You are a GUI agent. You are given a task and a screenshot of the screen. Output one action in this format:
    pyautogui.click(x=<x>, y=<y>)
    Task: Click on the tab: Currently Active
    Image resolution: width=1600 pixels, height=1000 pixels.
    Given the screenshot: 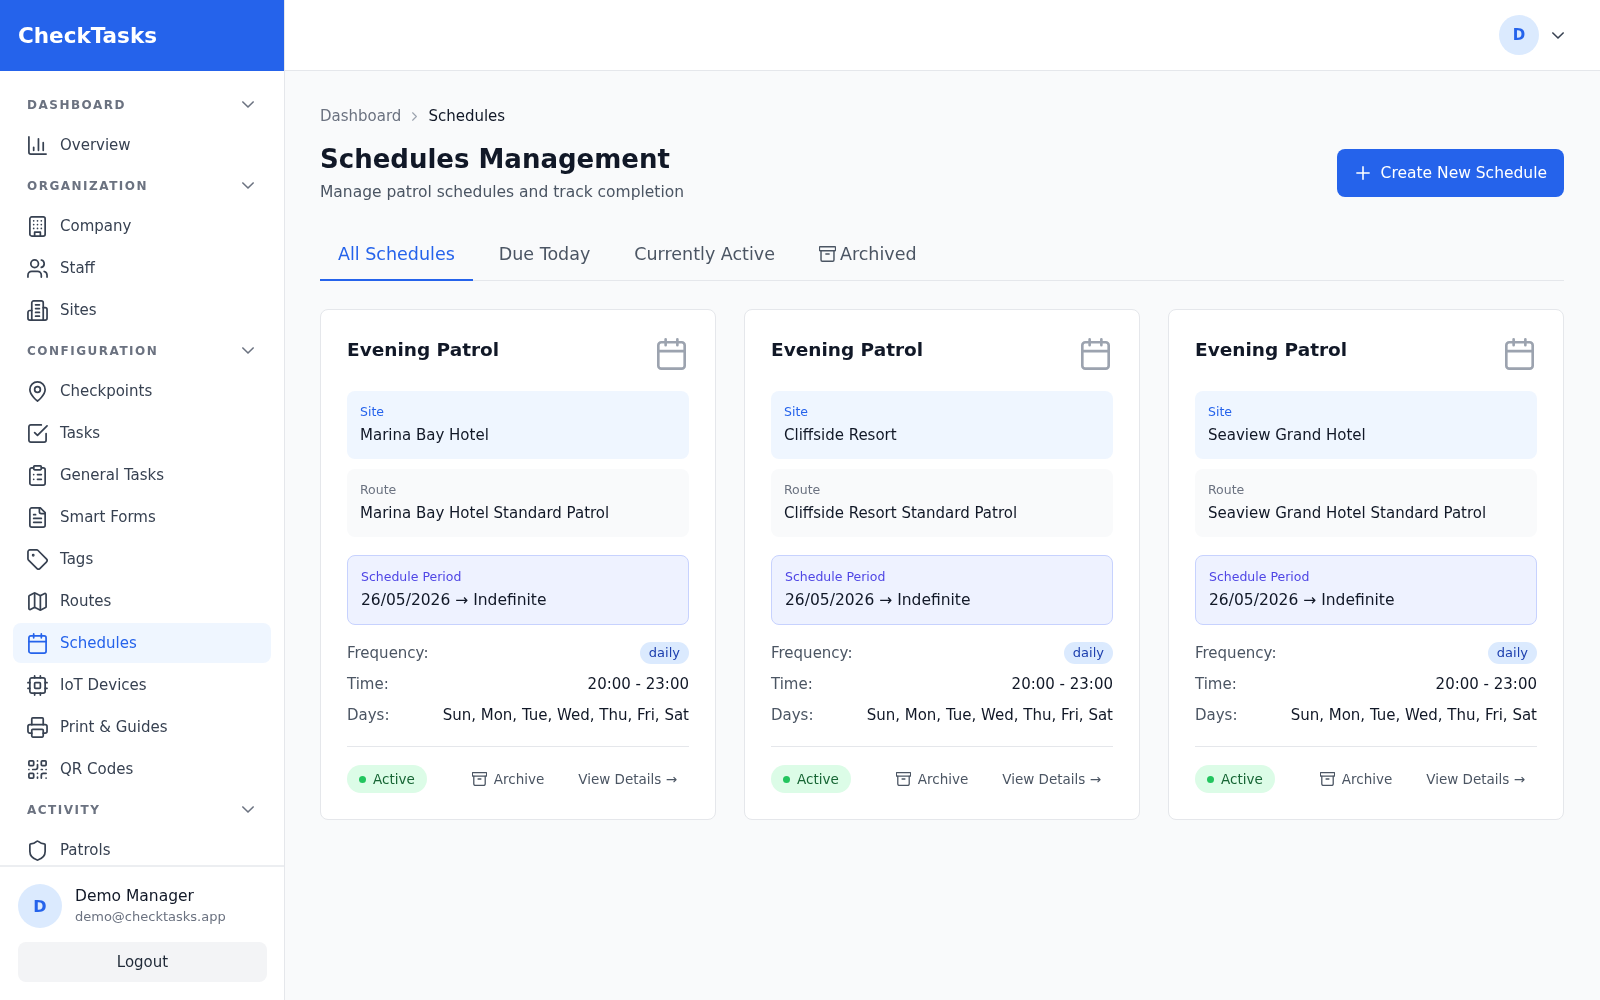 What is the action you would take?
    pyautogui.click(x=704, y=255)
    